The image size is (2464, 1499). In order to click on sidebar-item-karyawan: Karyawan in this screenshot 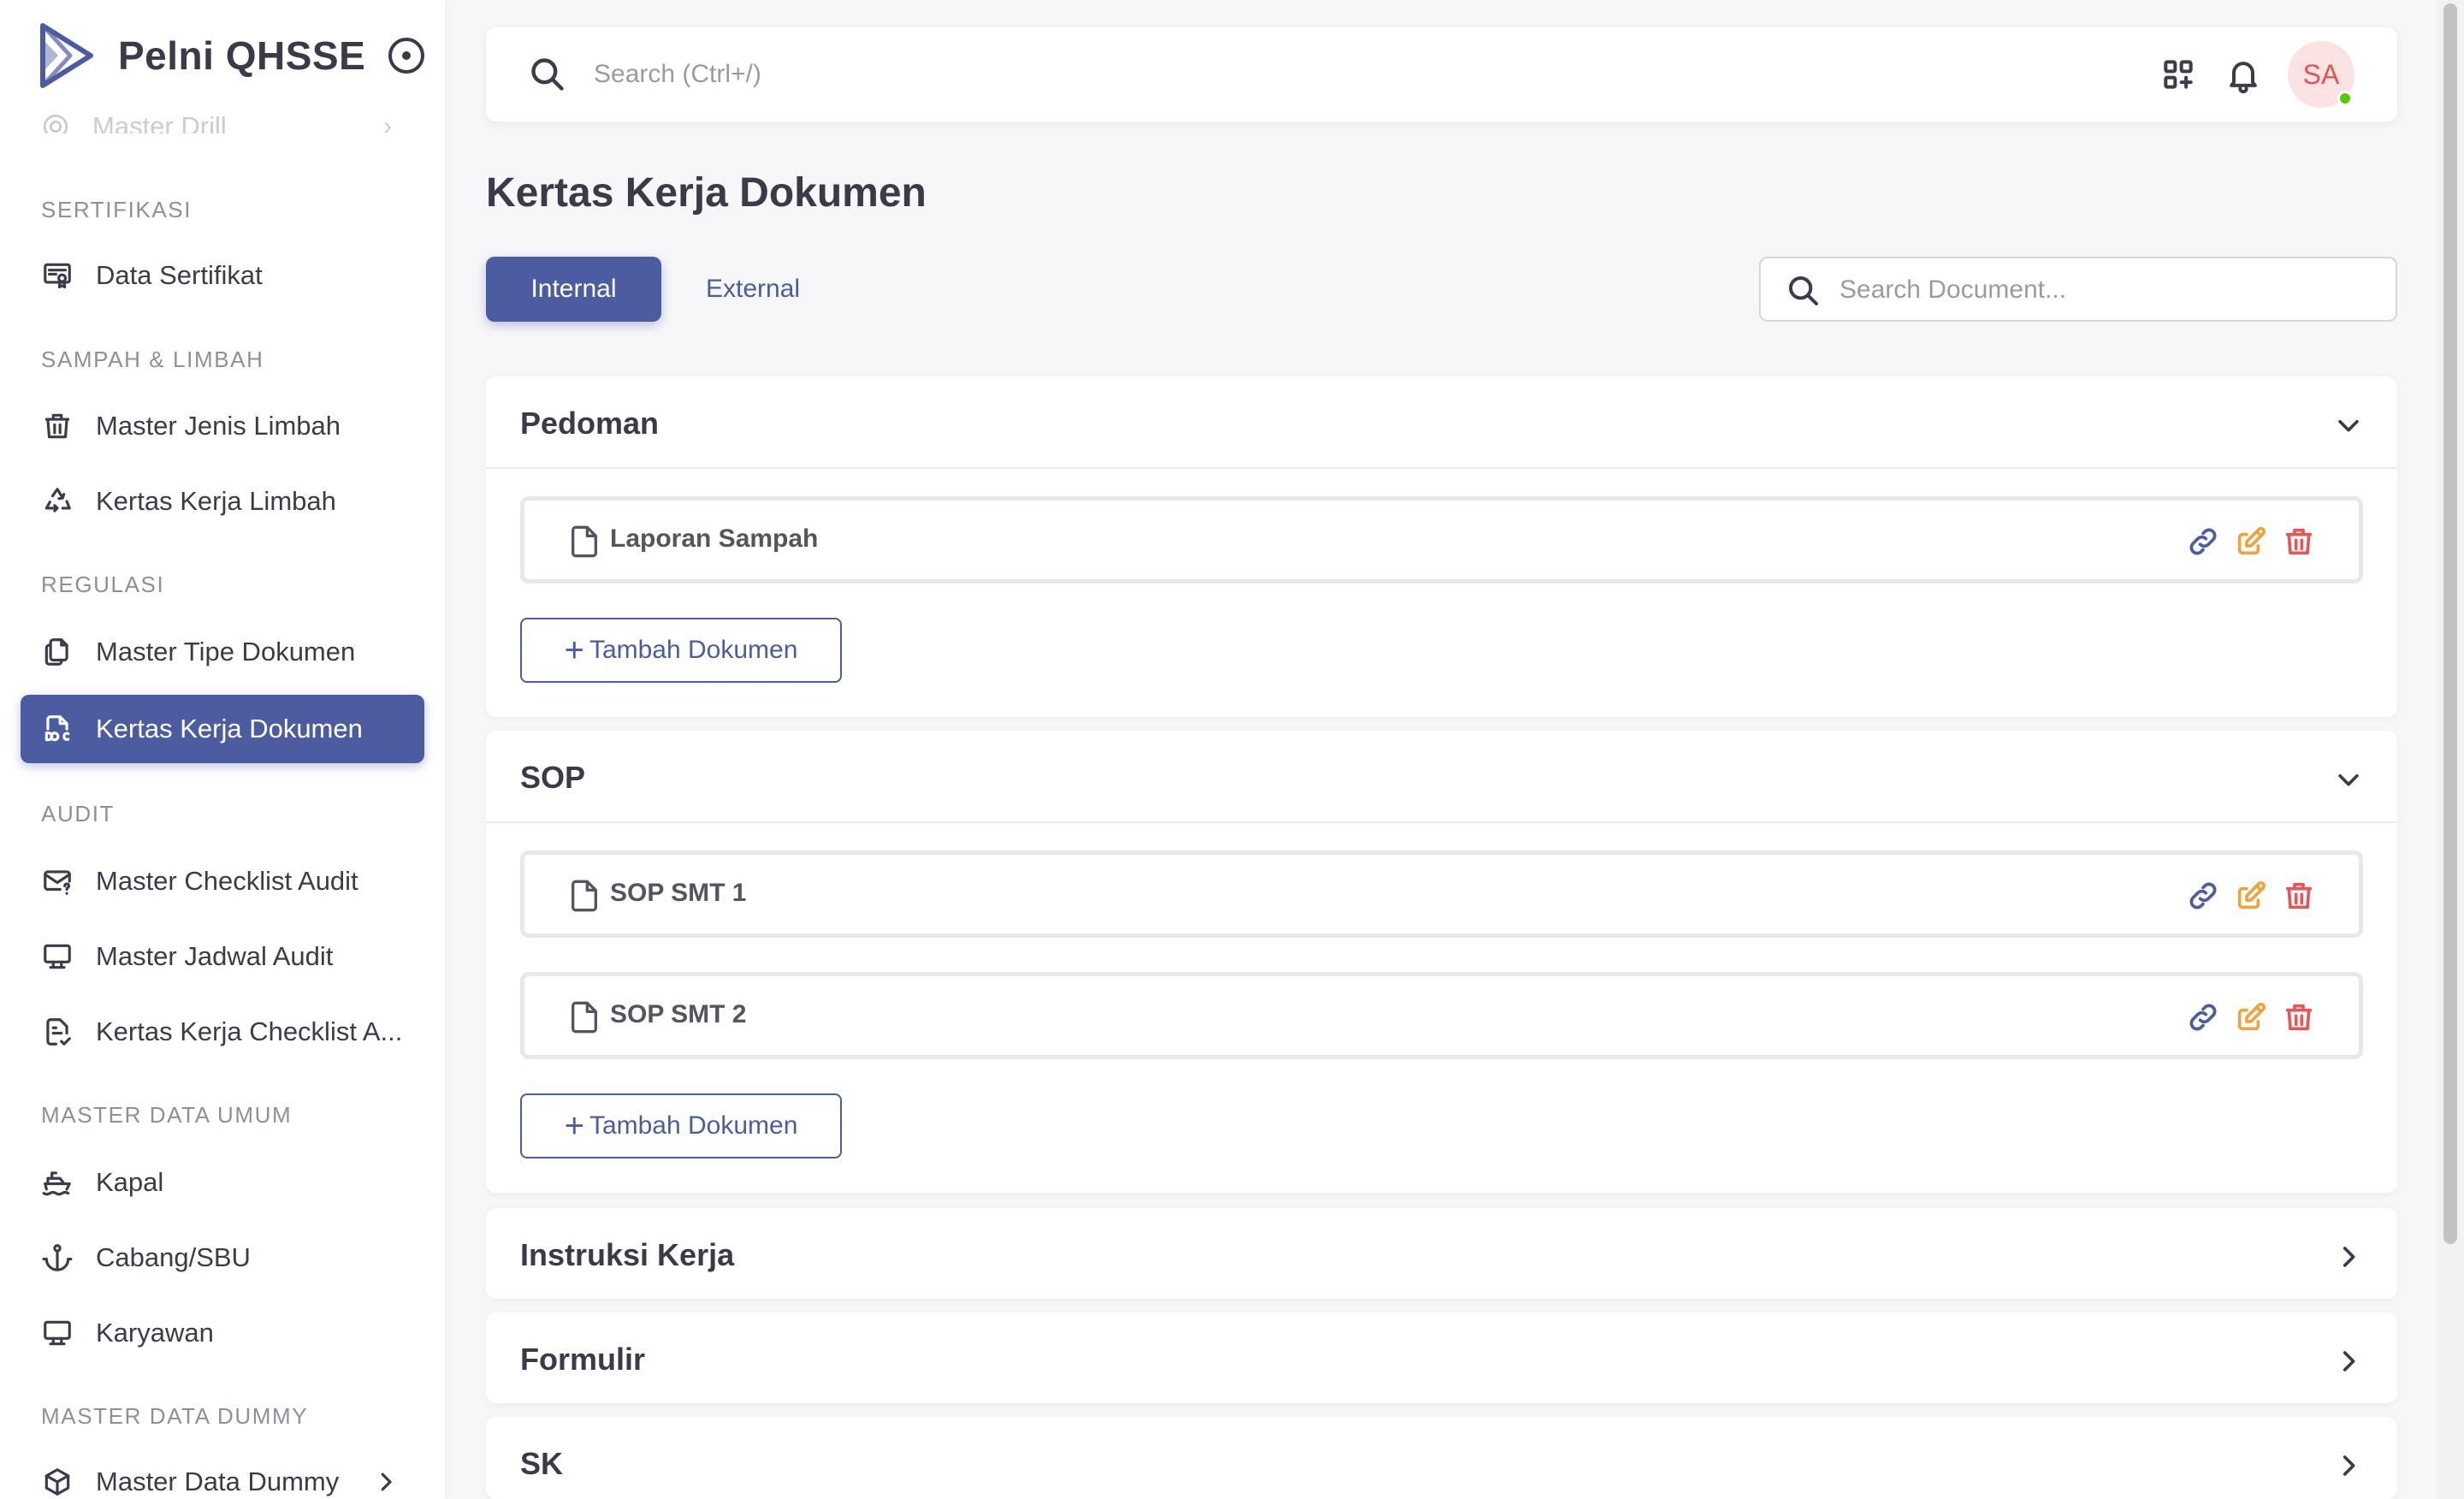, I will do `click(222, 1333)`.